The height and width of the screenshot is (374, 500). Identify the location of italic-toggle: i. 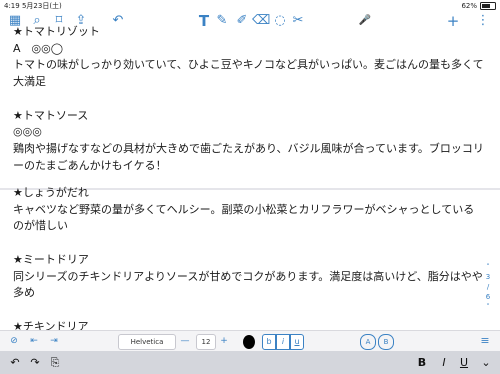
(283, 342).